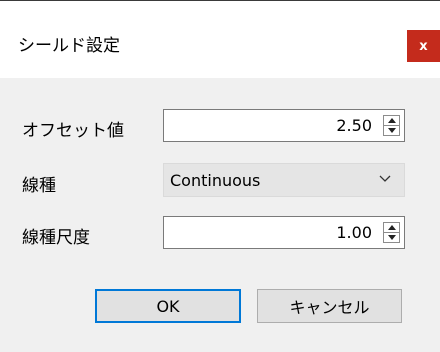  I want to click on close-button: x, so click(423, 46).